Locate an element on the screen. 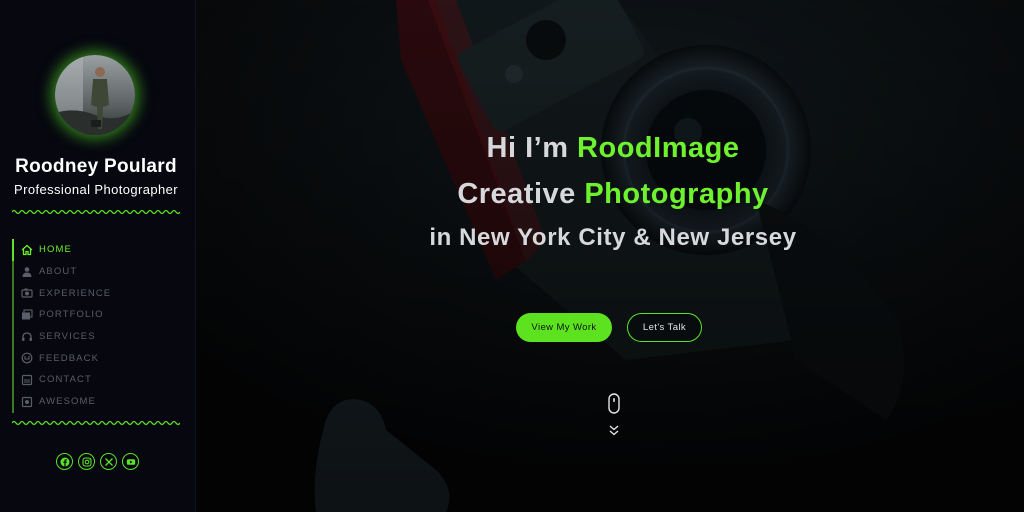  sidebar-item-awesome: AWESOME is located at coordinates (97, 401).